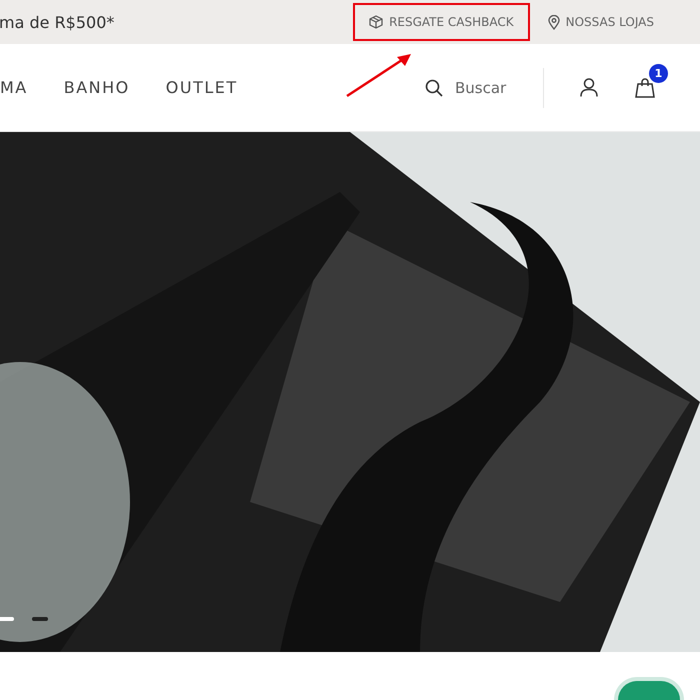  I want to click on nav-link: OUTLET, so click(202, 87).